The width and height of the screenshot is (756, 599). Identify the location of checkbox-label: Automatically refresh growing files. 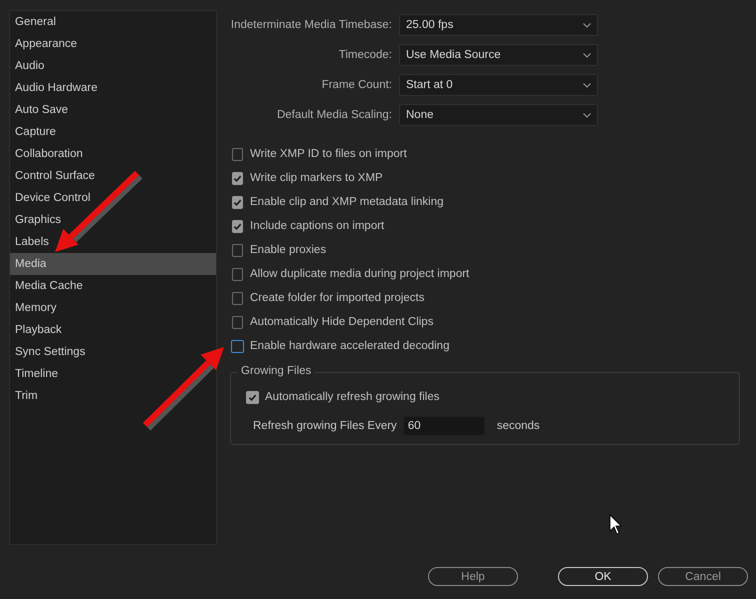
(352, 397).